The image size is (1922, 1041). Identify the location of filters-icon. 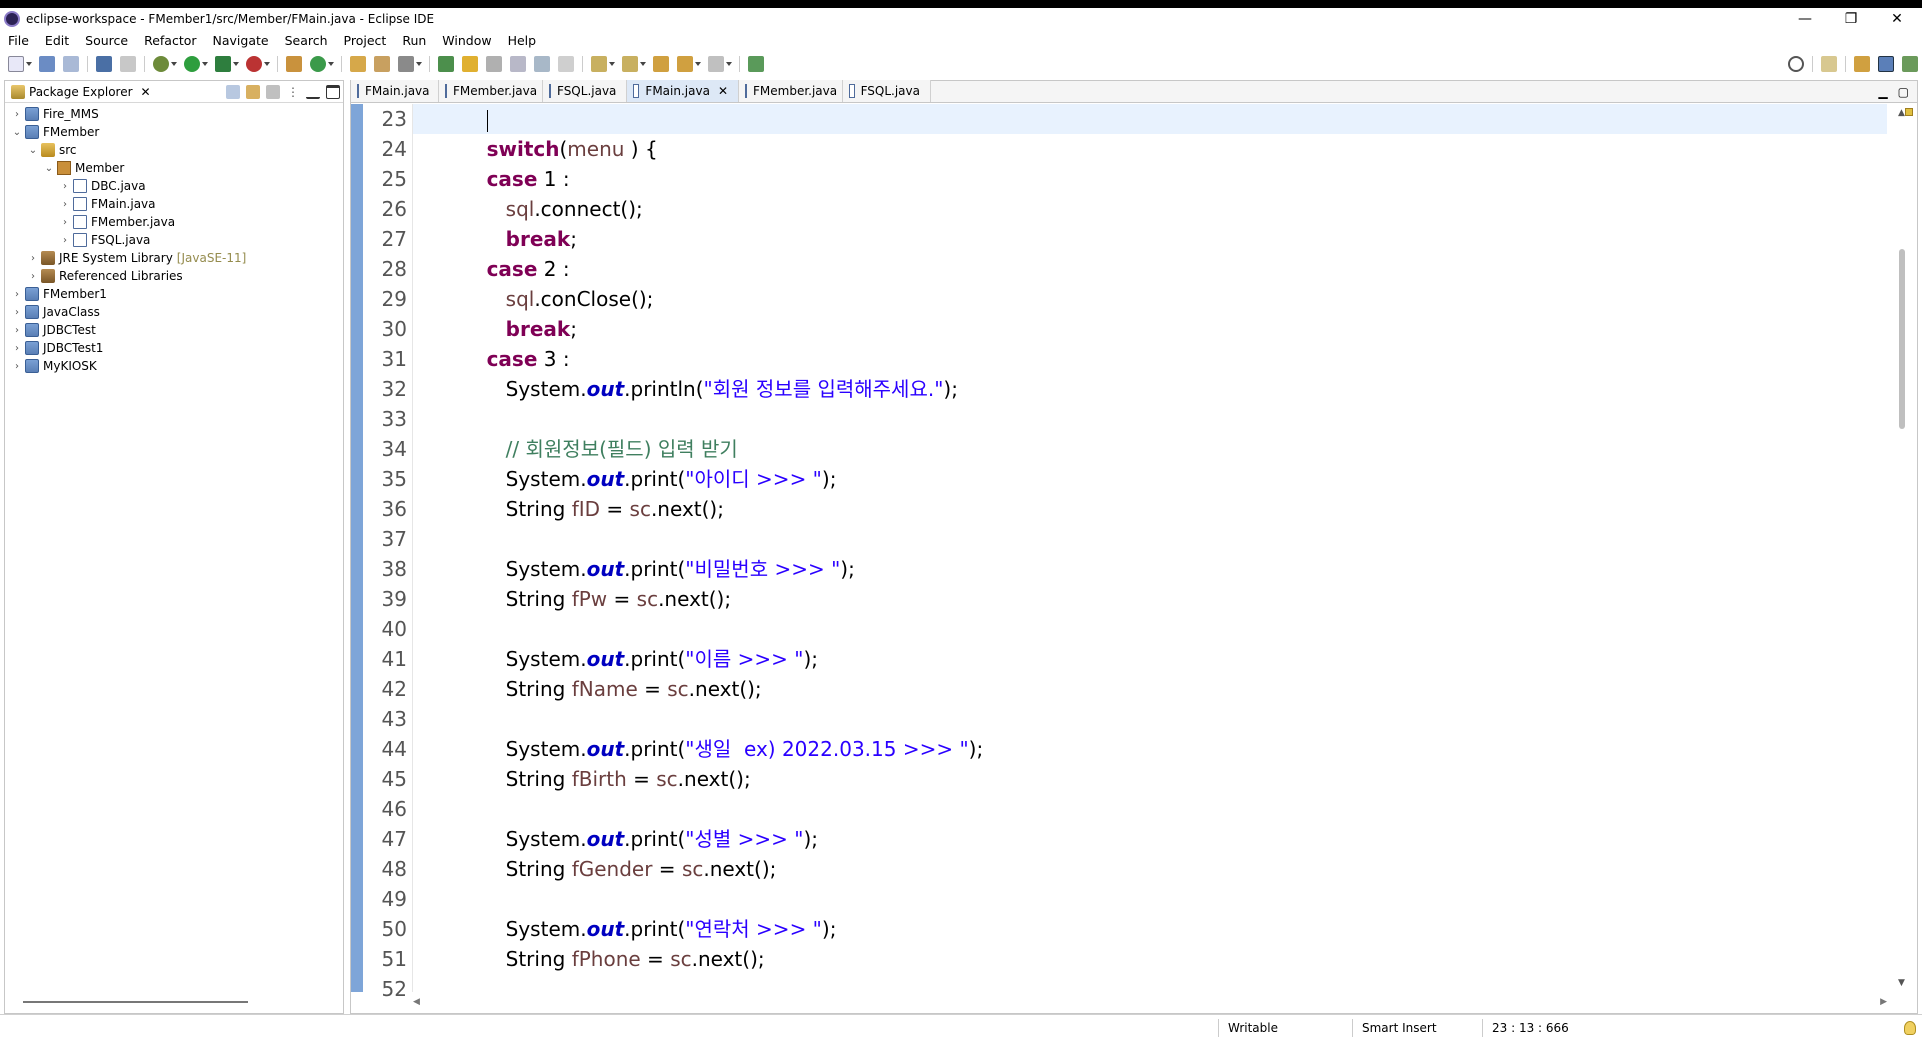
(273, 91).